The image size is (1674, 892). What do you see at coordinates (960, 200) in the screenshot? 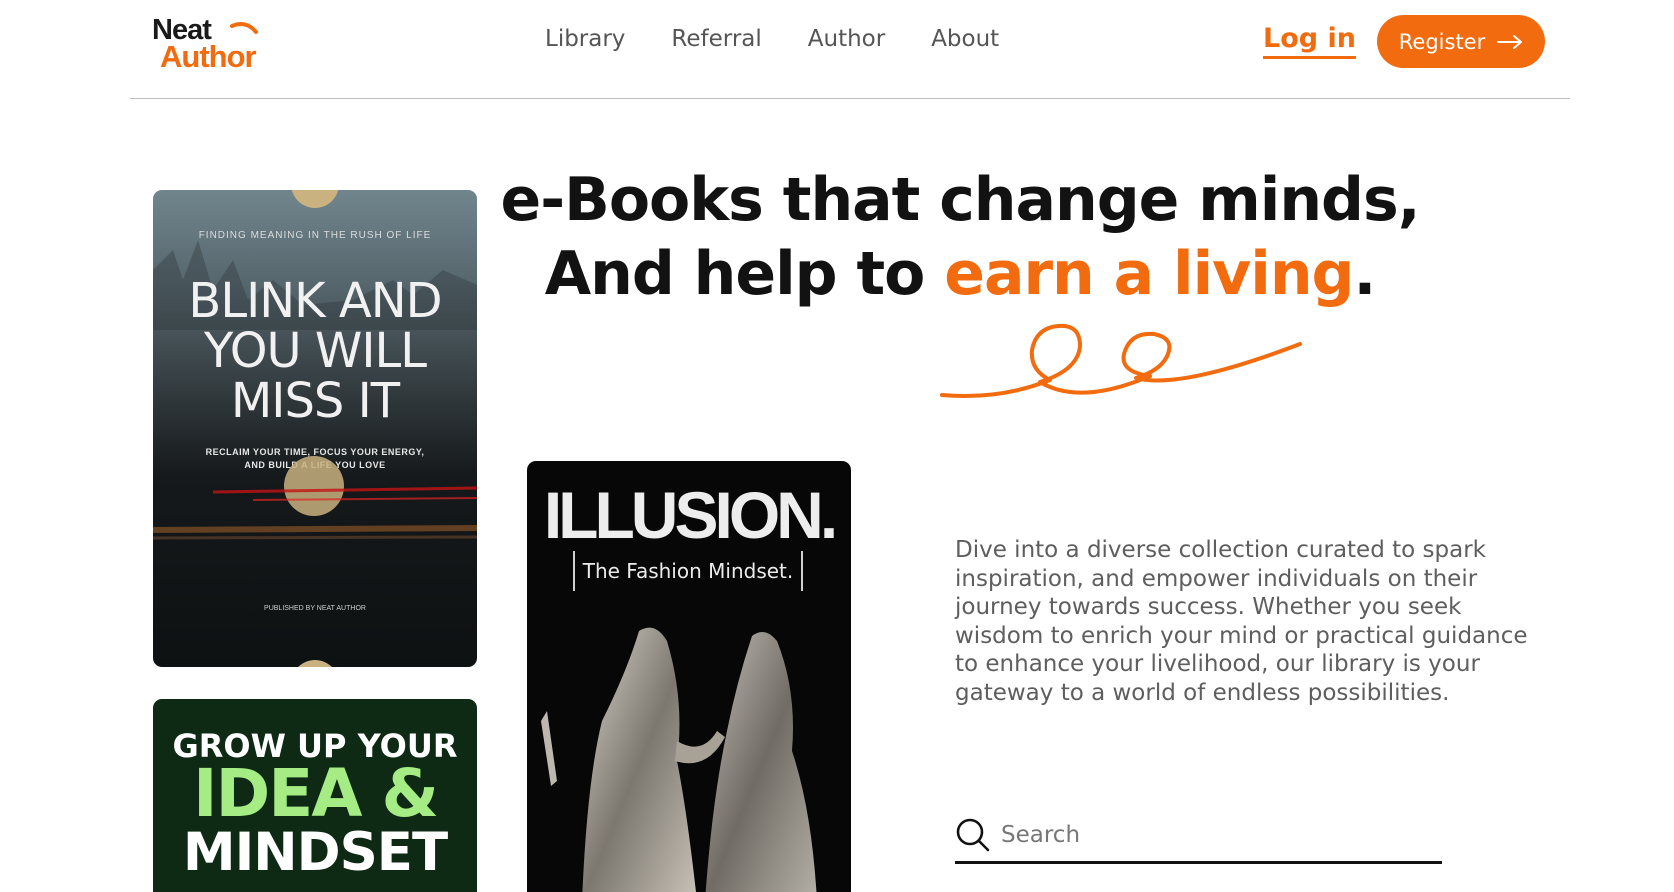
I see `hero-line-1: e-Books that change minds,` at bounding box center [960, 200].